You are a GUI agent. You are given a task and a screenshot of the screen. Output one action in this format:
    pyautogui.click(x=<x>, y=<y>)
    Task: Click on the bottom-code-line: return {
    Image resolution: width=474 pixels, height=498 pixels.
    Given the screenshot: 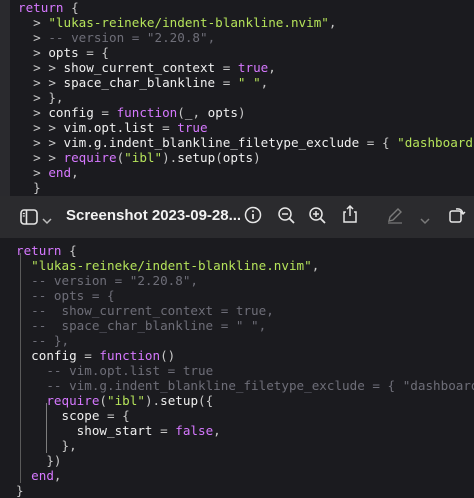 What is the action you would take?
    pyautogui.click(x=46, y=250)
    